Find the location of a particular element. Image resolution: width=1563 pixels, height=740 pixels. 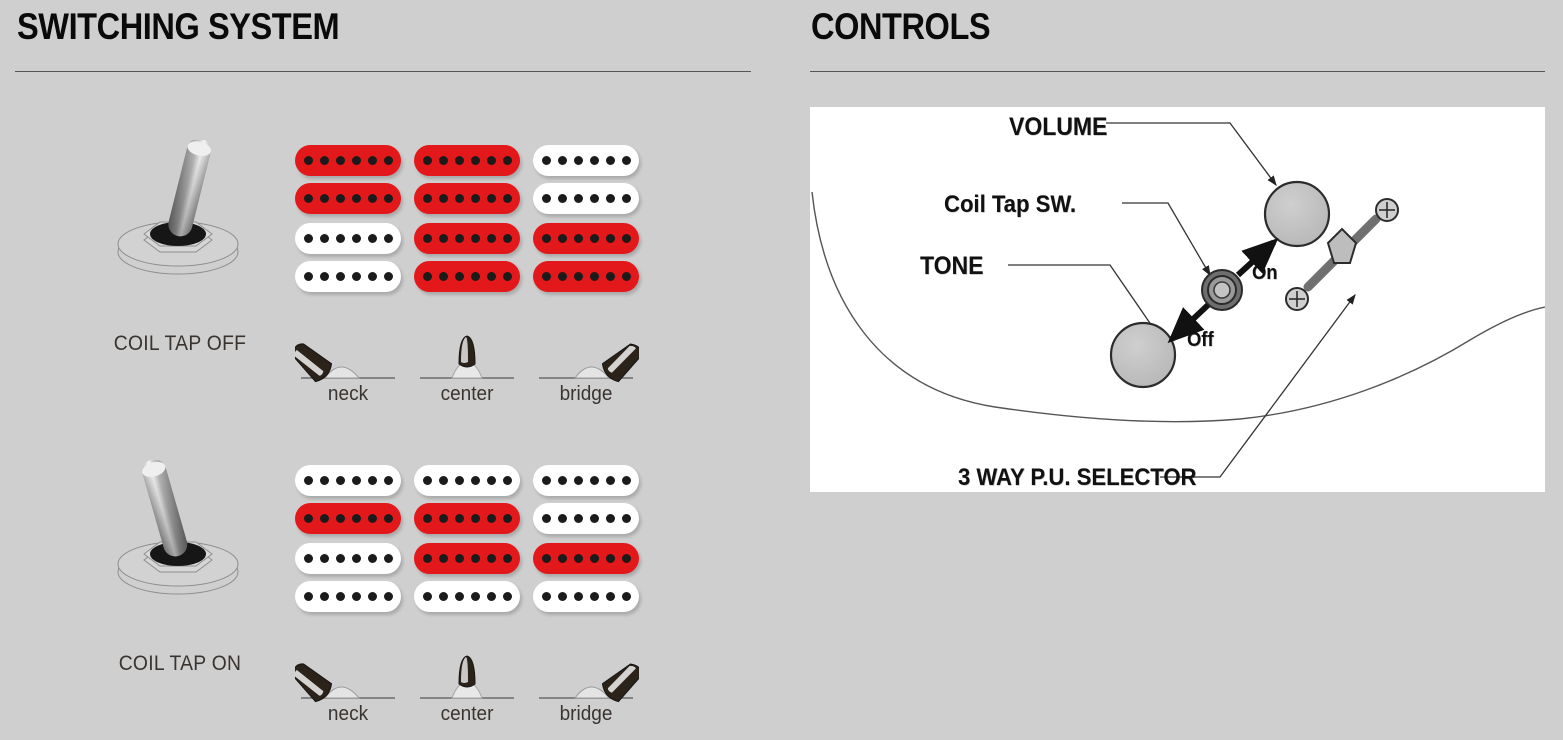

blade-switch-row-coil-tap-on: neck center bridge is located at coordinates (478, 688).